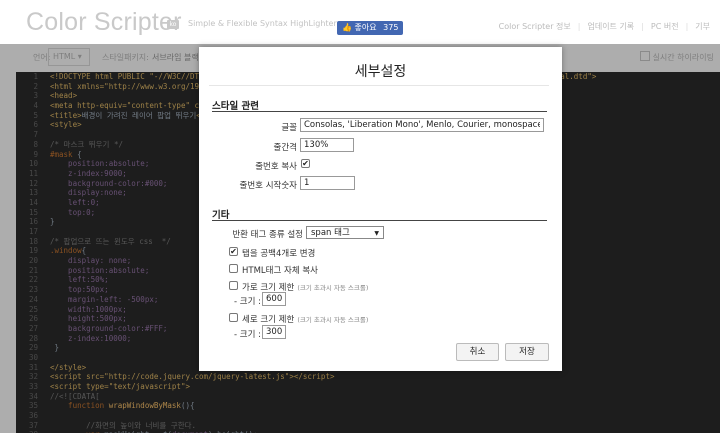  Describe the element at coordinates (391, 27) in the screenshot. I see `like-count: 375` at that location.